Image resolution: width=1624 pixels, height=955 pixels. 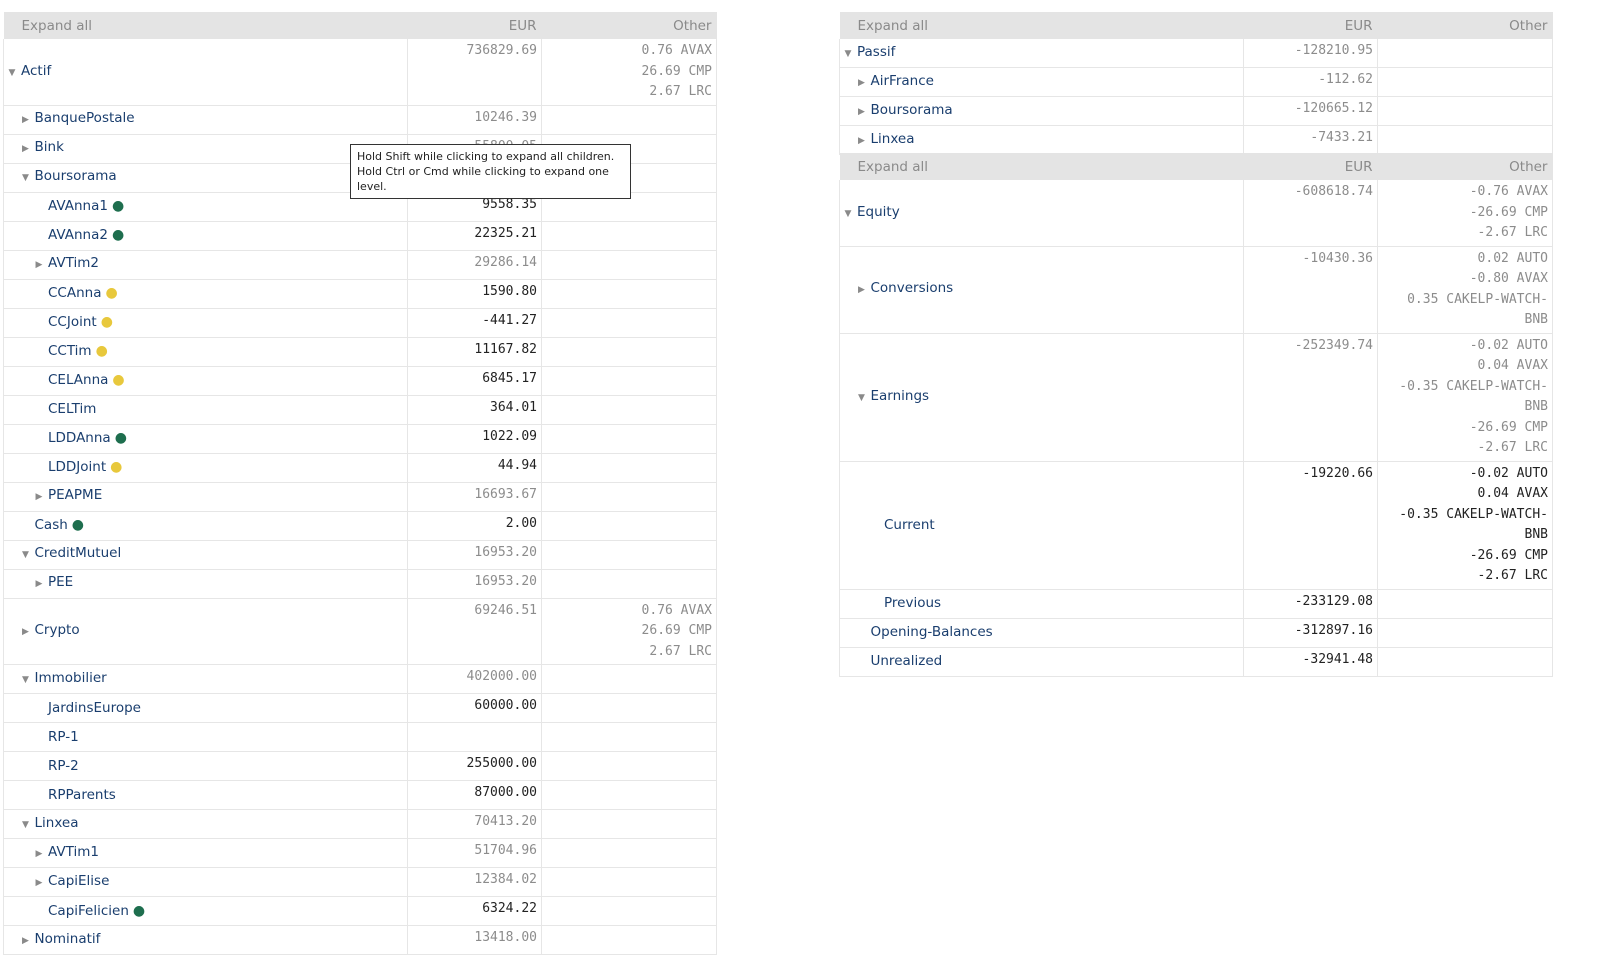 I want to click on table-row: Unrealized -32941.48, so click(x=1196, y=662).